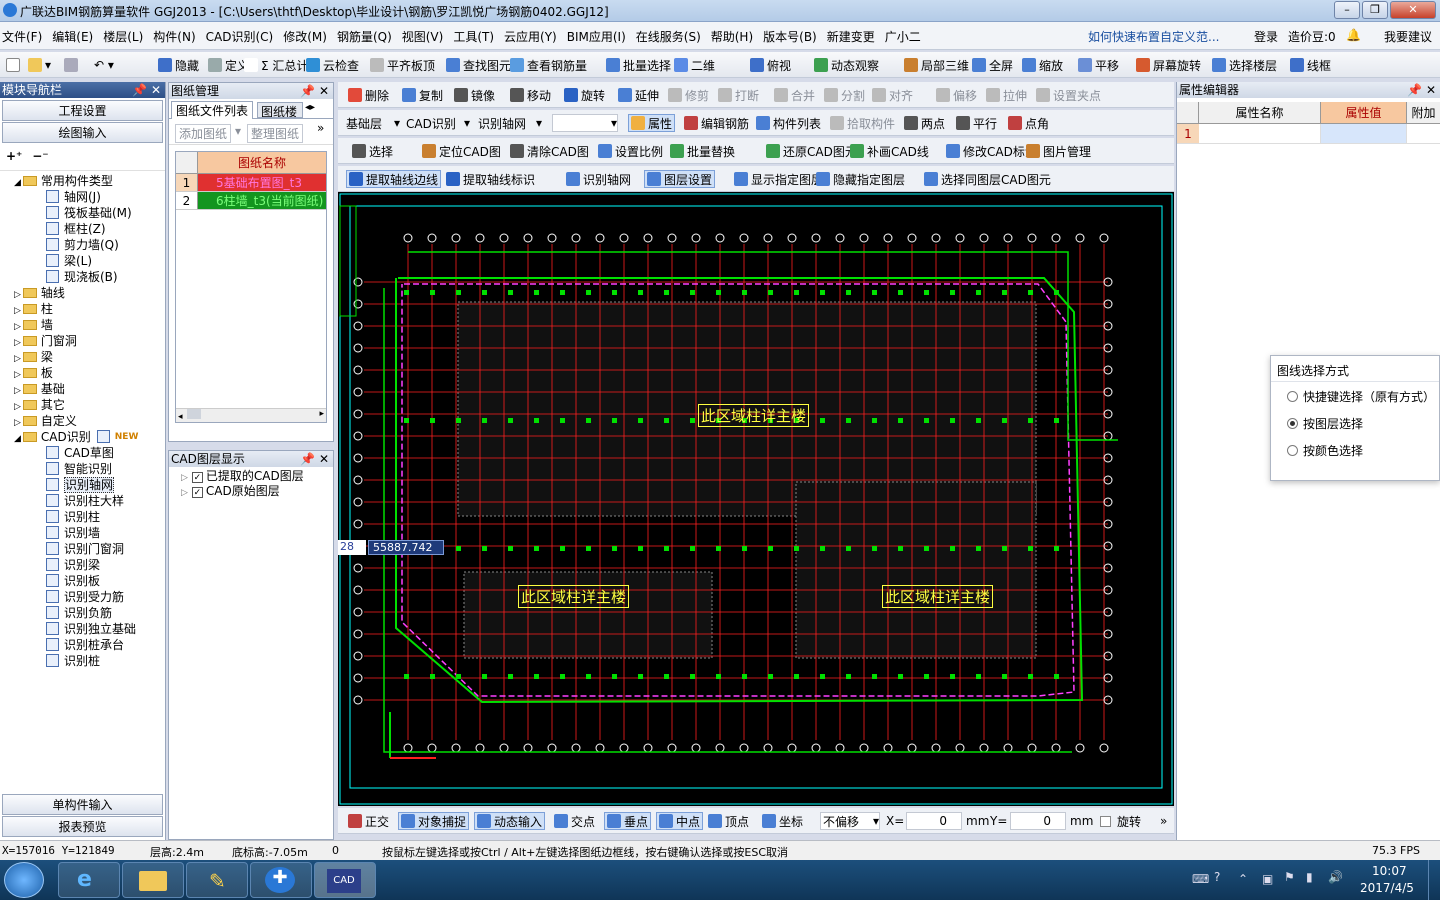 This screenshot has width=1440, height=900. I want to click on toolbar4-btn-3: 设置比例, so click(630, 151).